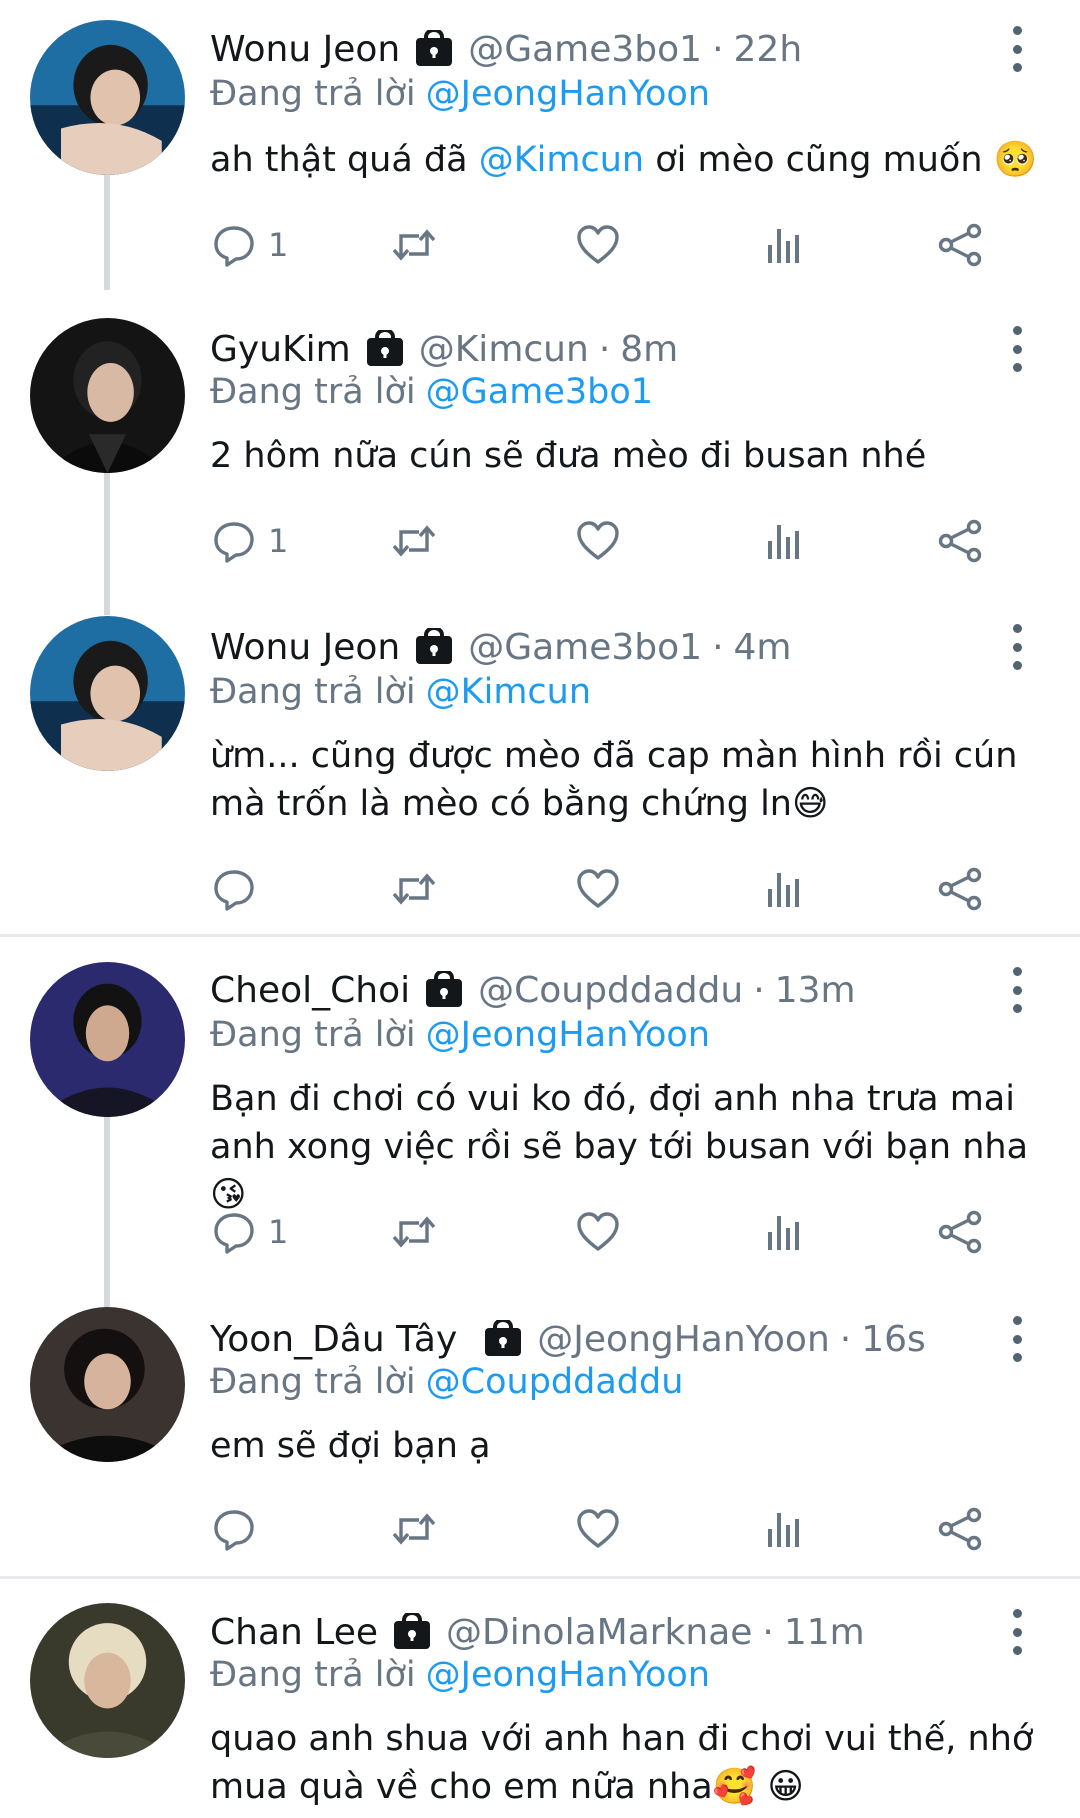 This screenshot has height=1818, width=1080. What do you see at coordinates (294, 1632) in the screenshot?
I see `display-name: Chan Lee` at bounding box center [294, 1632].